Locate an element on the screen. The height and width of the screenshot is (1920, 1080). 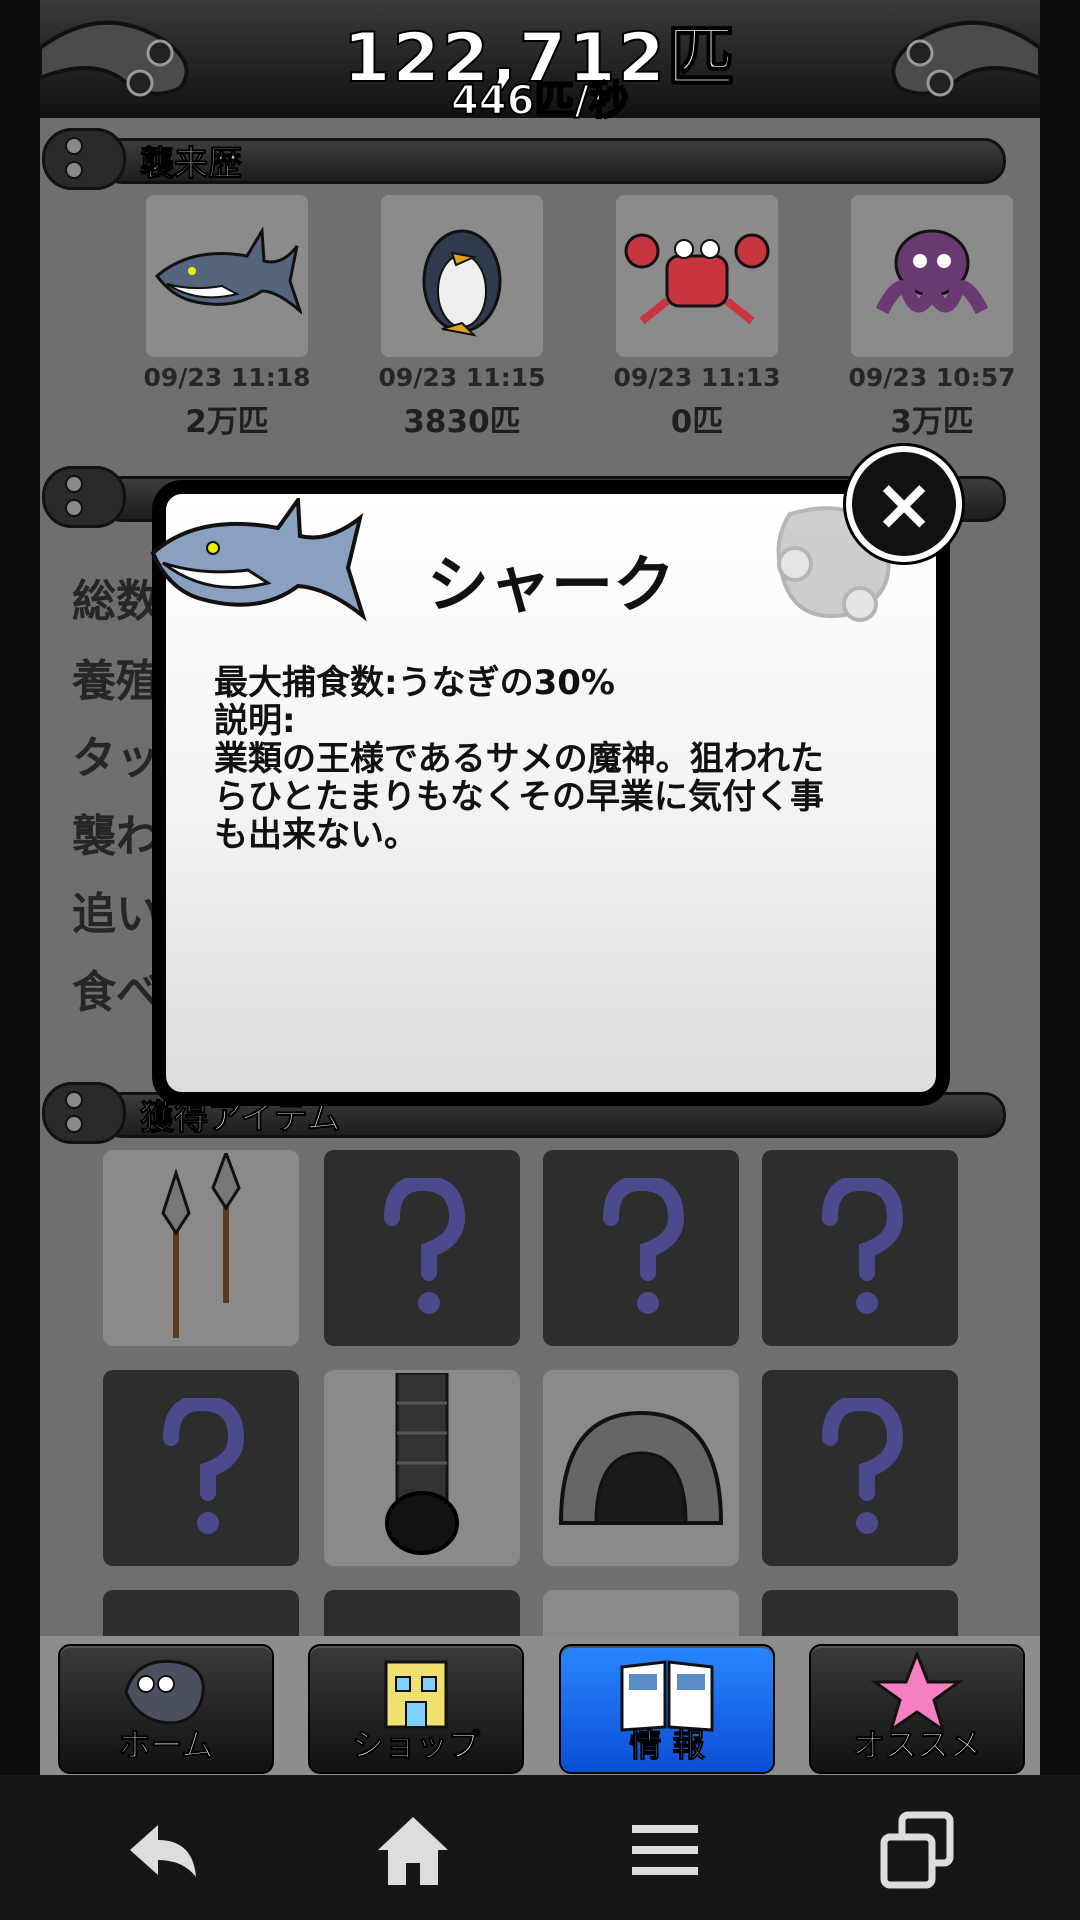
stat-label: 追い is located at coordinates (116, 914).